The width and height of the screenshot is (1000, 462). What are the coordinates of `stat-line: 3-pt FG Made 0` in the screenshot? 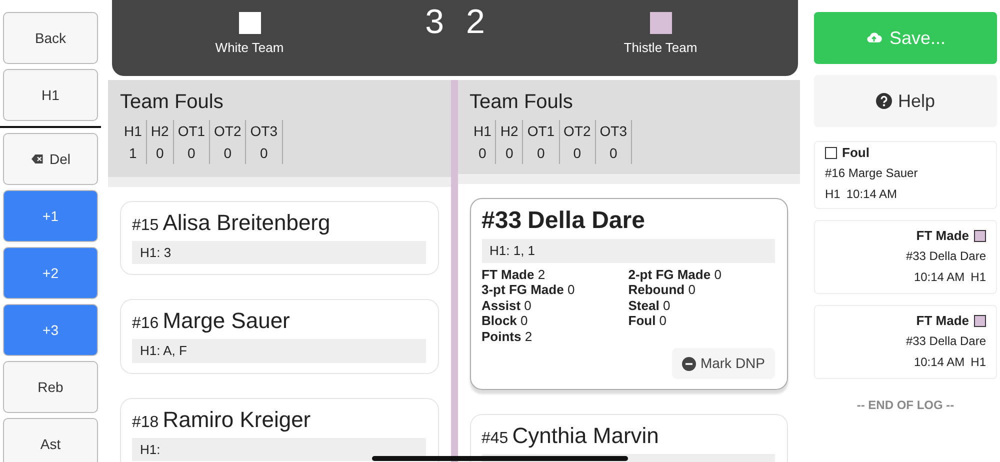 It's located at (528, 290).